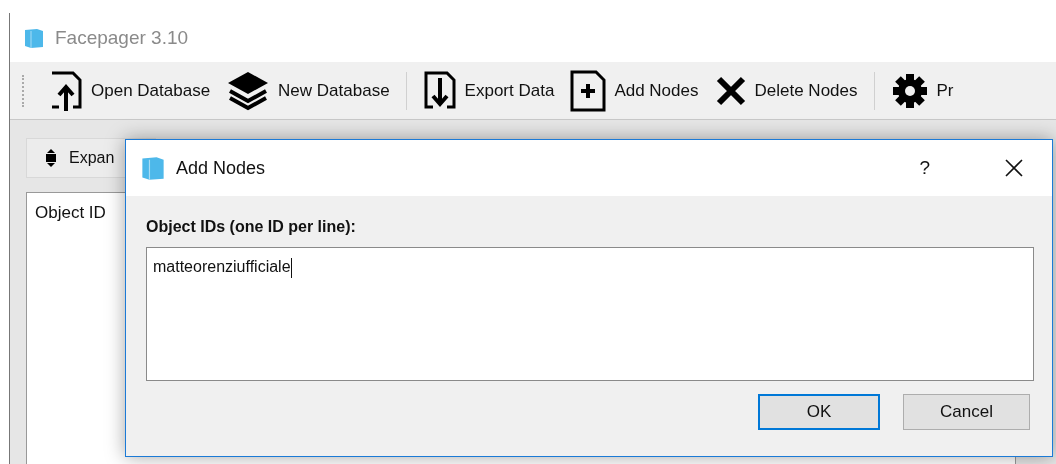 This screenshot has height=464, width=1056. Describe the element at coordinates (966, 412) in the screenshot. I see `cancel-button: Cancel` at that location.